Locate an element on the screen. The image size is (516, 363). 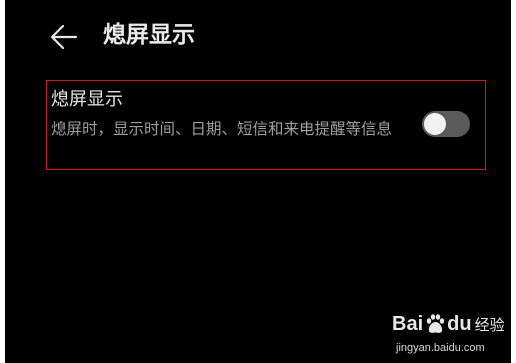
logo-text-jingyan: 经验 is located at coordinates (489, 324).